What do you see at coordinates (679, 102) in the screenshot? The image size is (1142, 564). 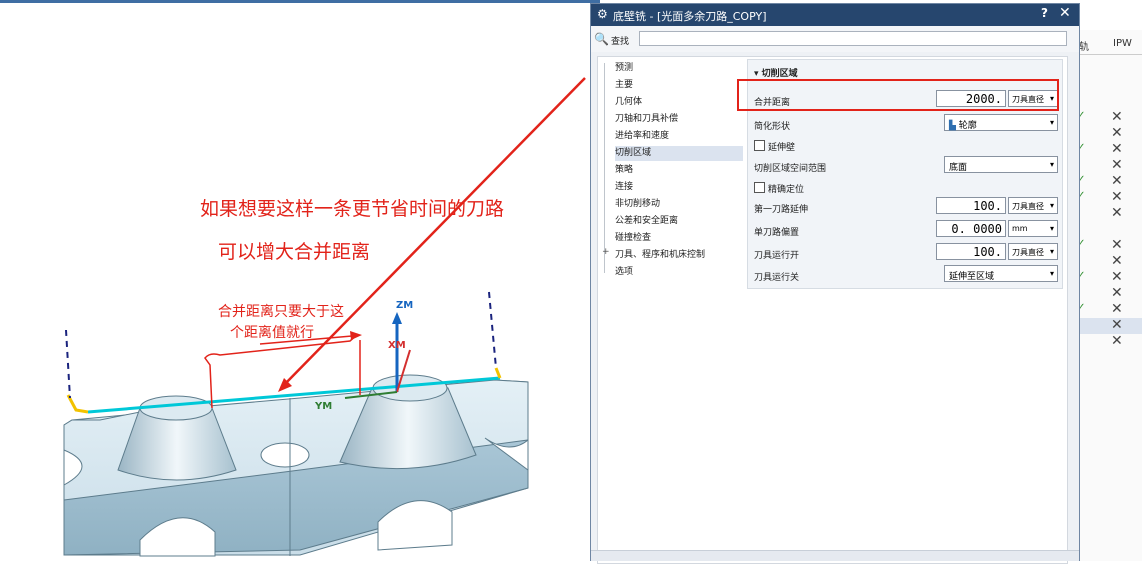 I see `nav-item-geometry: 几何体` at bounding box center [679, 102].